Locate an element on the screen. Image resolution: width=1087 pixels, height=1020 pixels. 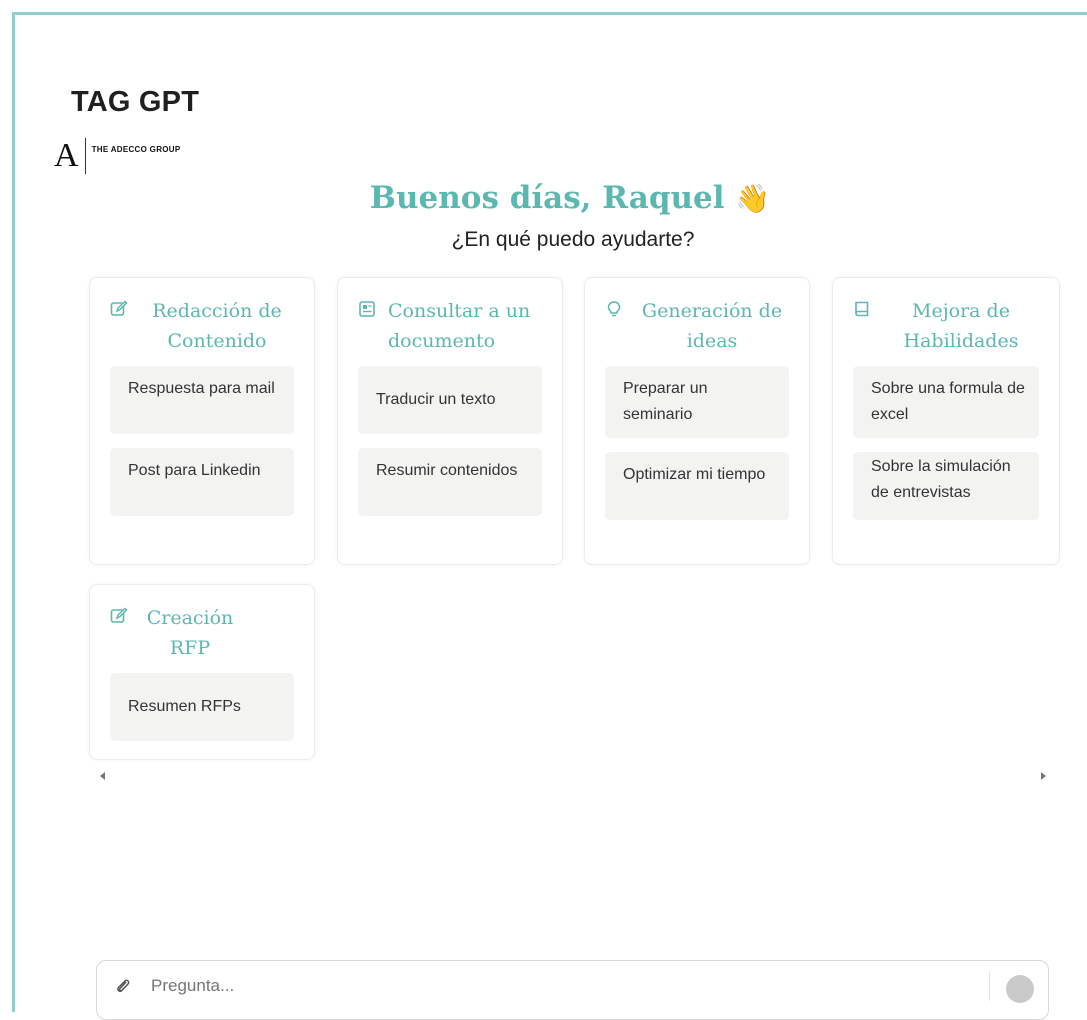
chat-input-bar is located at coordinates (572, 990).